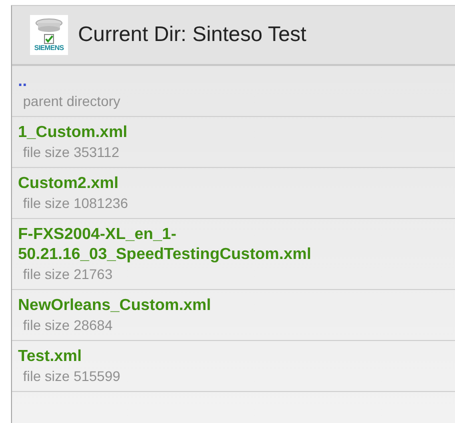 The height and width of the screenshot is (423, 455). I want to click on file-list-item: Test.xml file size 515599, so click(233, 366).